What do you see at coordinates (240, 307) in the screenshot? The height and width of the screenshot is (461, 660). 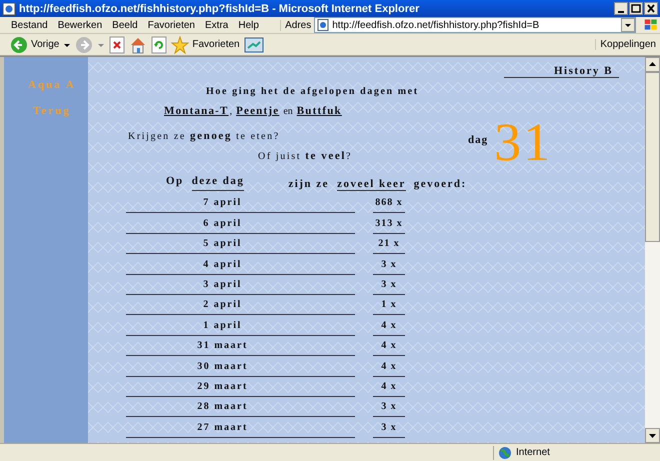 I see `date-cell: 2 april` at bounding box center [240, 307].